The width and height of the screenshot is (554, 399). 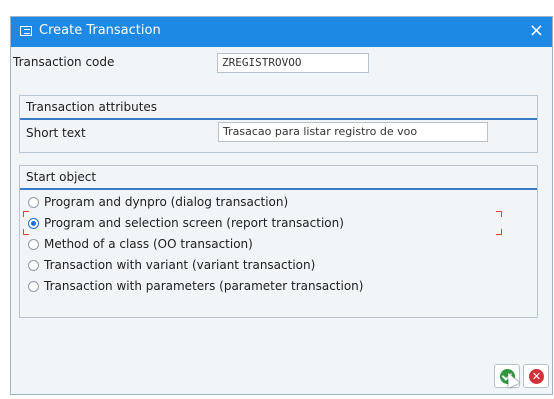 What do you see at coordinates (278, 178) in the screenshot?
I see `start-object-header: Start object` at bounding box center [278, 178].